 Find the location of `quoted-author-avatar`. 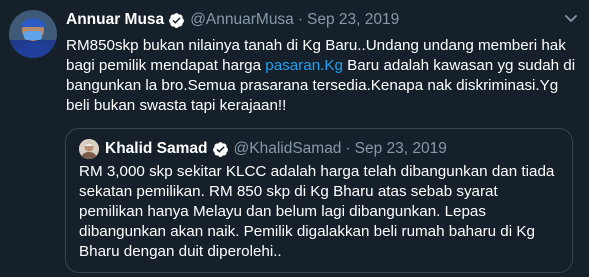

quoted-author-avatar is located at coordinates (89, 149).